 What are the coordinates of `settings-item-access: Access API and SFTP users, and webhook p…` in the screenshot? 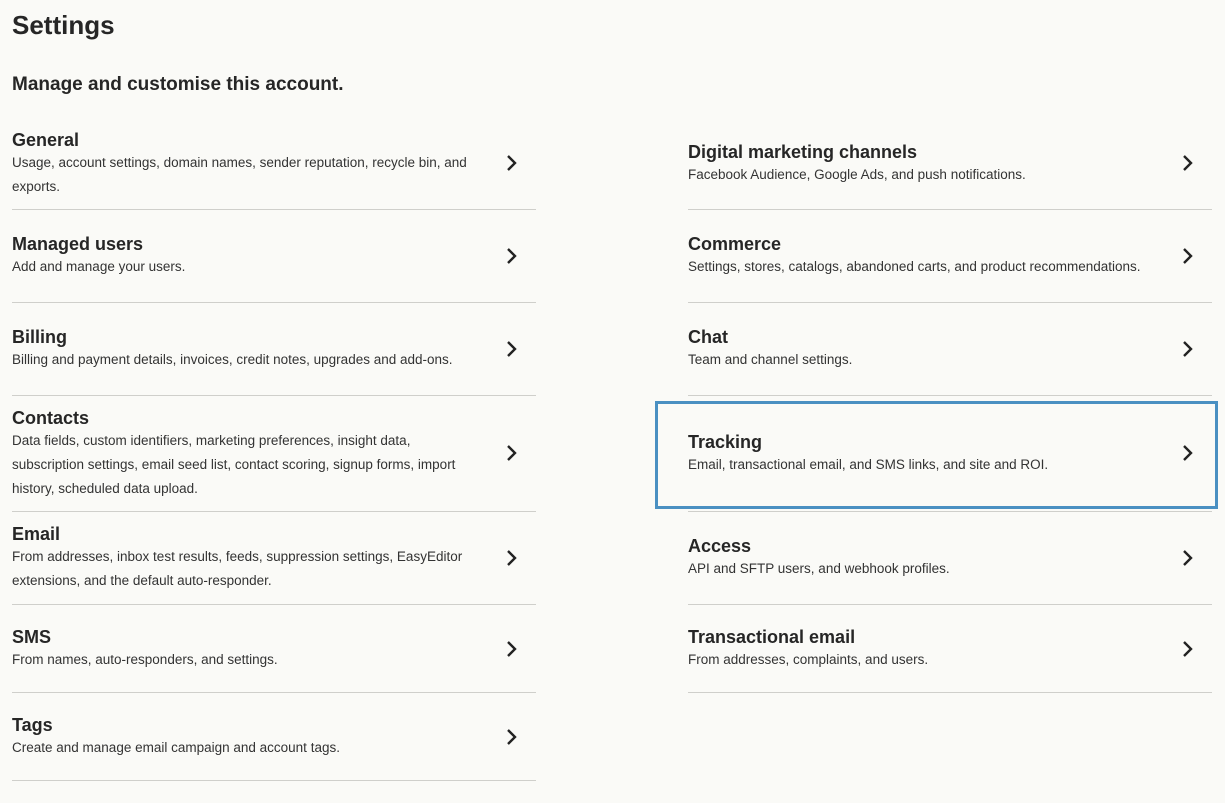 It's located at (950, 558).